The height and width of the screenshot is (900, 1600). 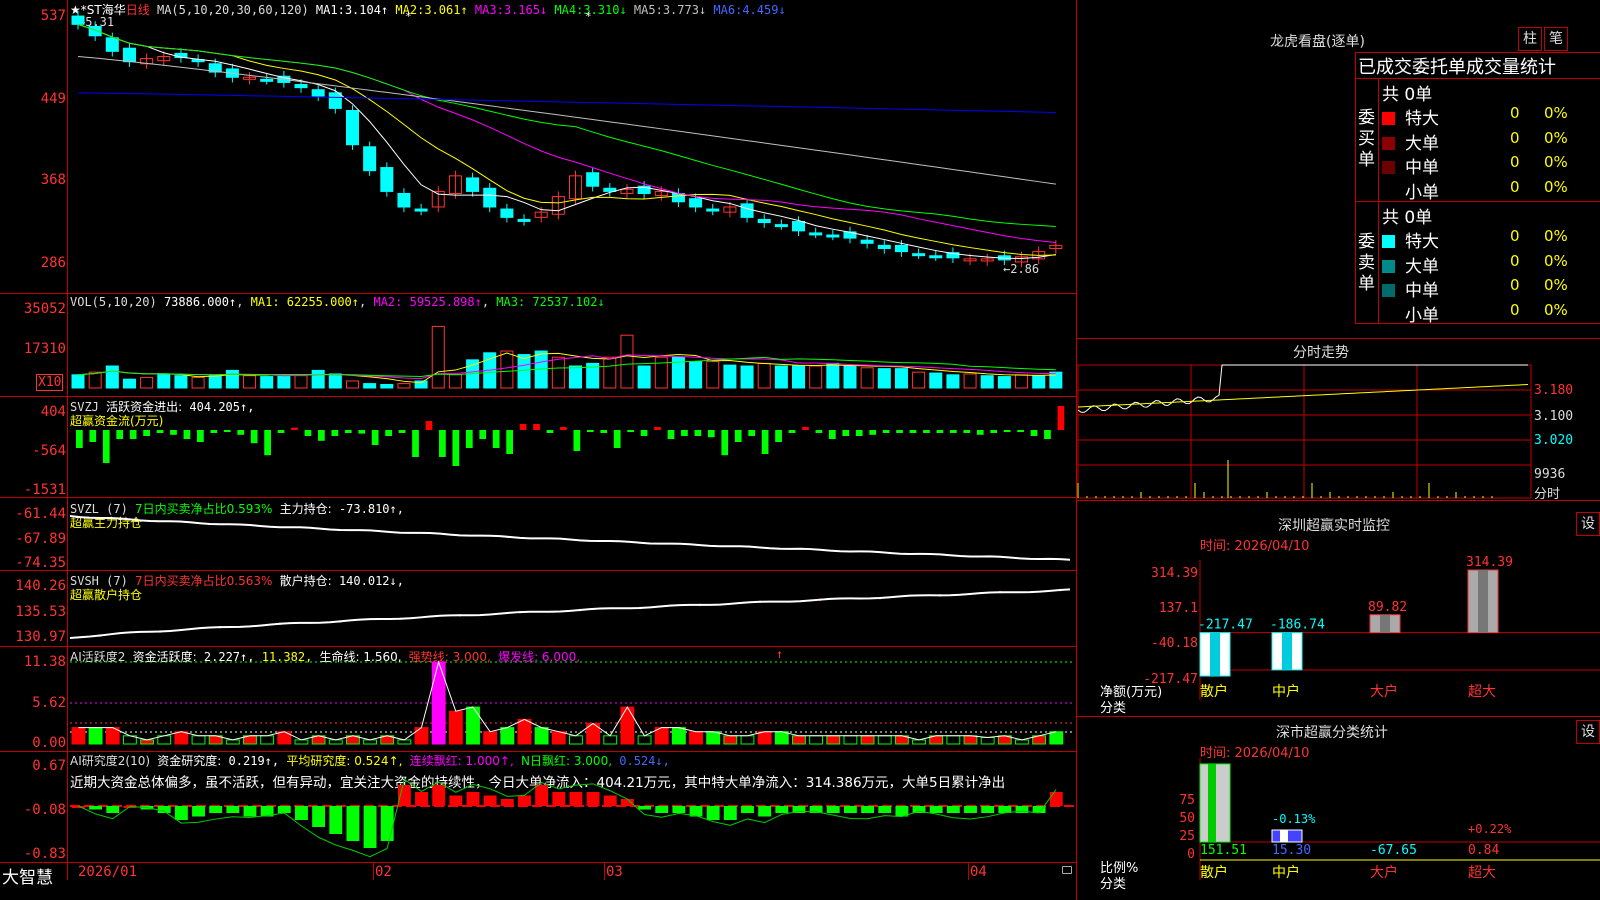 What do you see at coordinates (1422, 315) in the screenshot?
I see `order-type: 小单` at bounding box center [1422, 315].